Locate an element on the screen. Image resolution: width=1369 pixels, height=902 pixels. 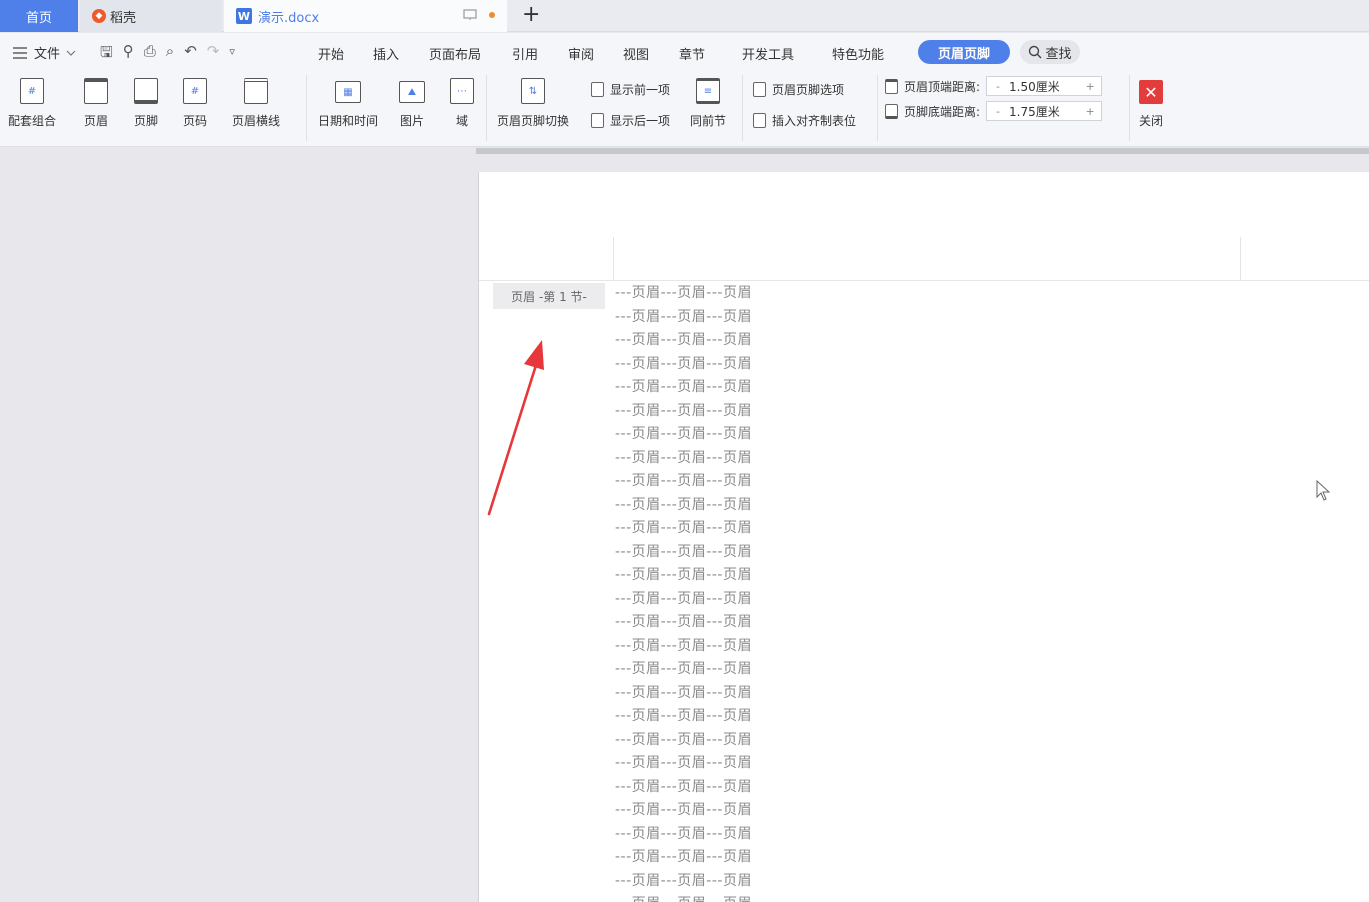
print-icon: ⎙ is located at coordinates (150, 54).